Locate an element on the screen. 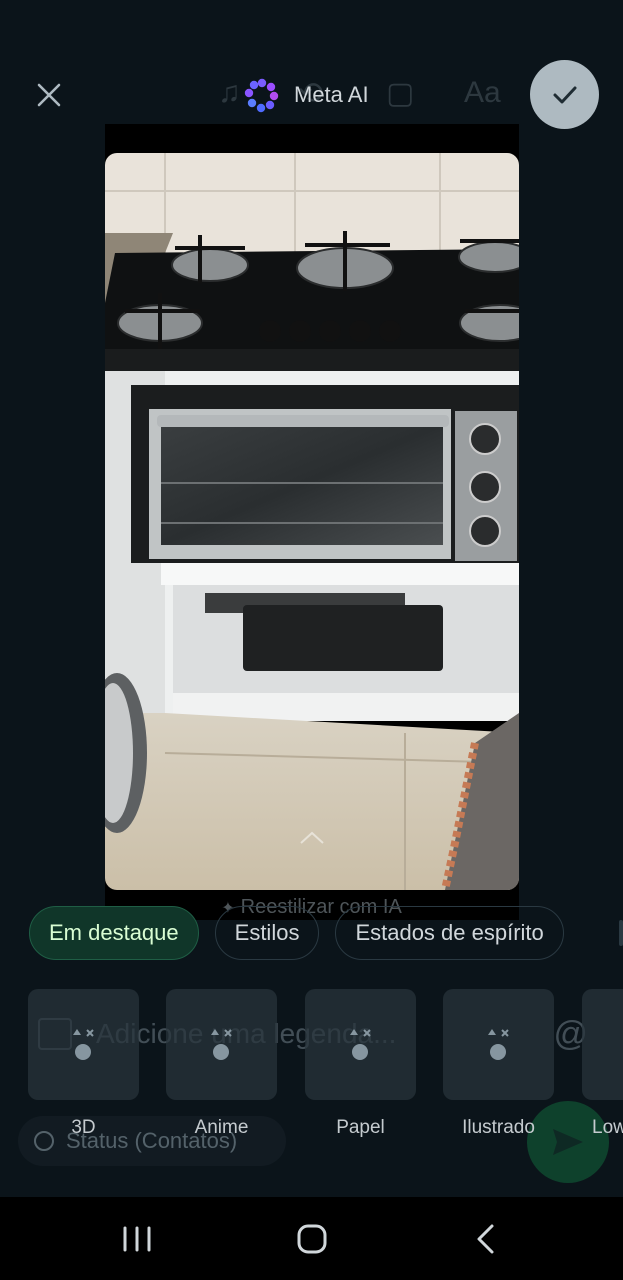 The width and height of the screenshot is (623, 1280). recents-button is located at coordinates (137, 1239).